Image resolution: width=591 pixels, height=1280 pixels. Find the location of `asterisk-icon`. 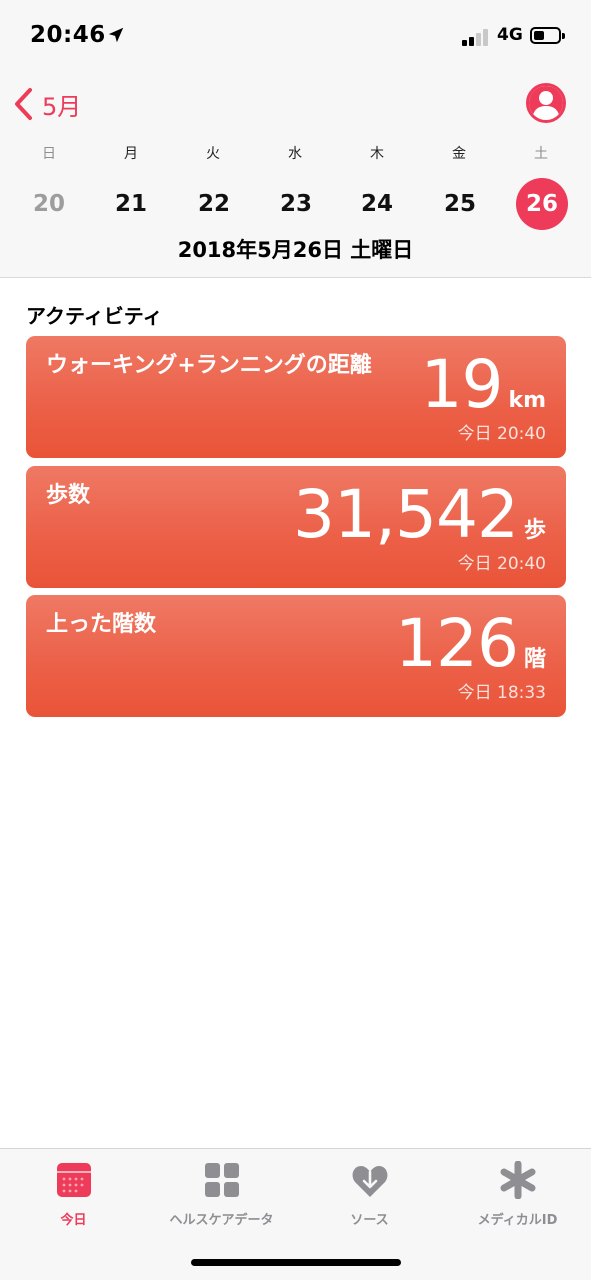

asterisk-icon is located at coordinates (518, 1180).